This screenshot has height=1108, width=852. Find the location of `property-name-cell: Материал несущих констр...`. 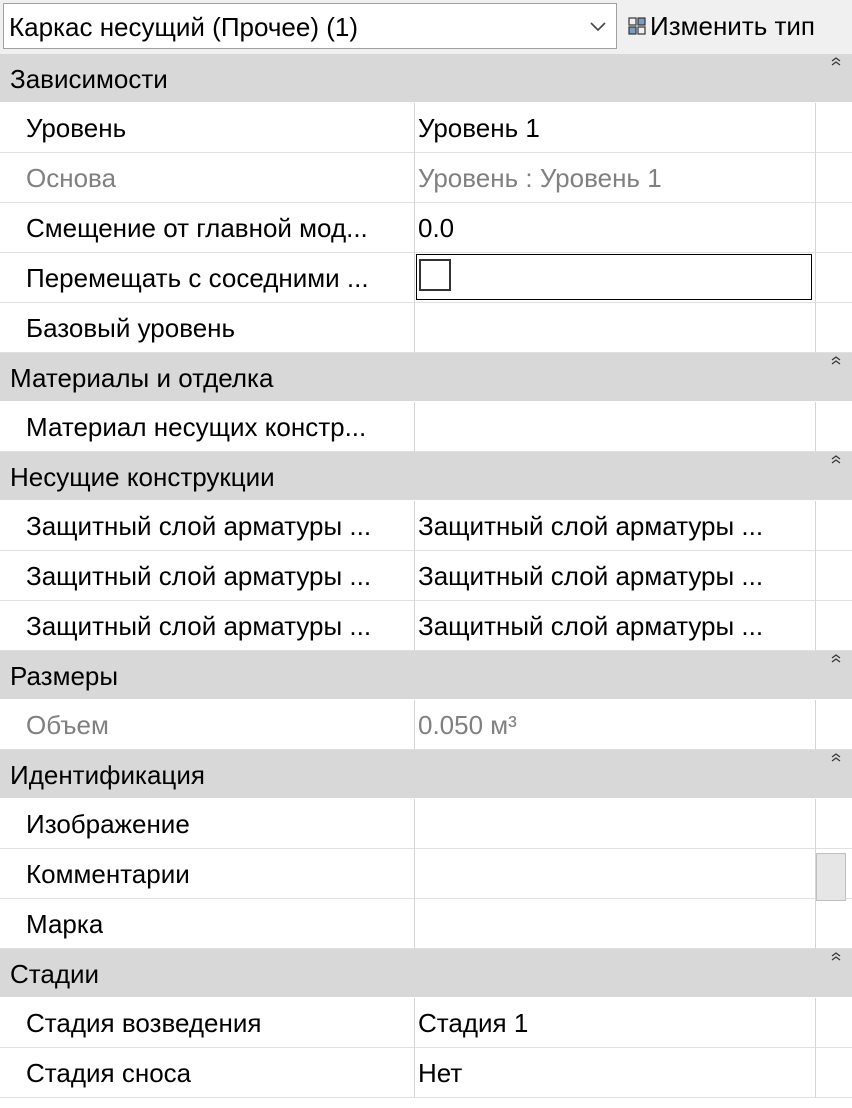

property-name-cell: Материал несущих констр... is located at coordinates (207, 427).